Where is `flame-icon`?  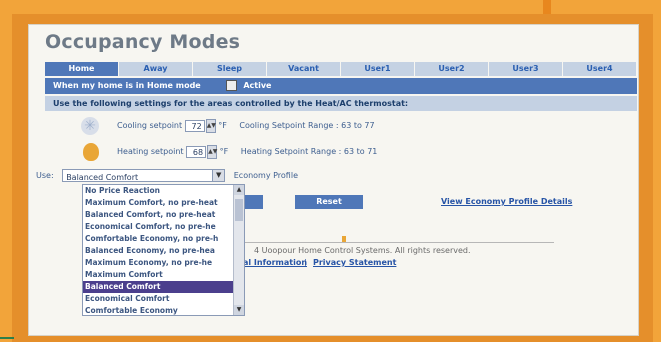 flame-icon is located at coordinates (91, 152).